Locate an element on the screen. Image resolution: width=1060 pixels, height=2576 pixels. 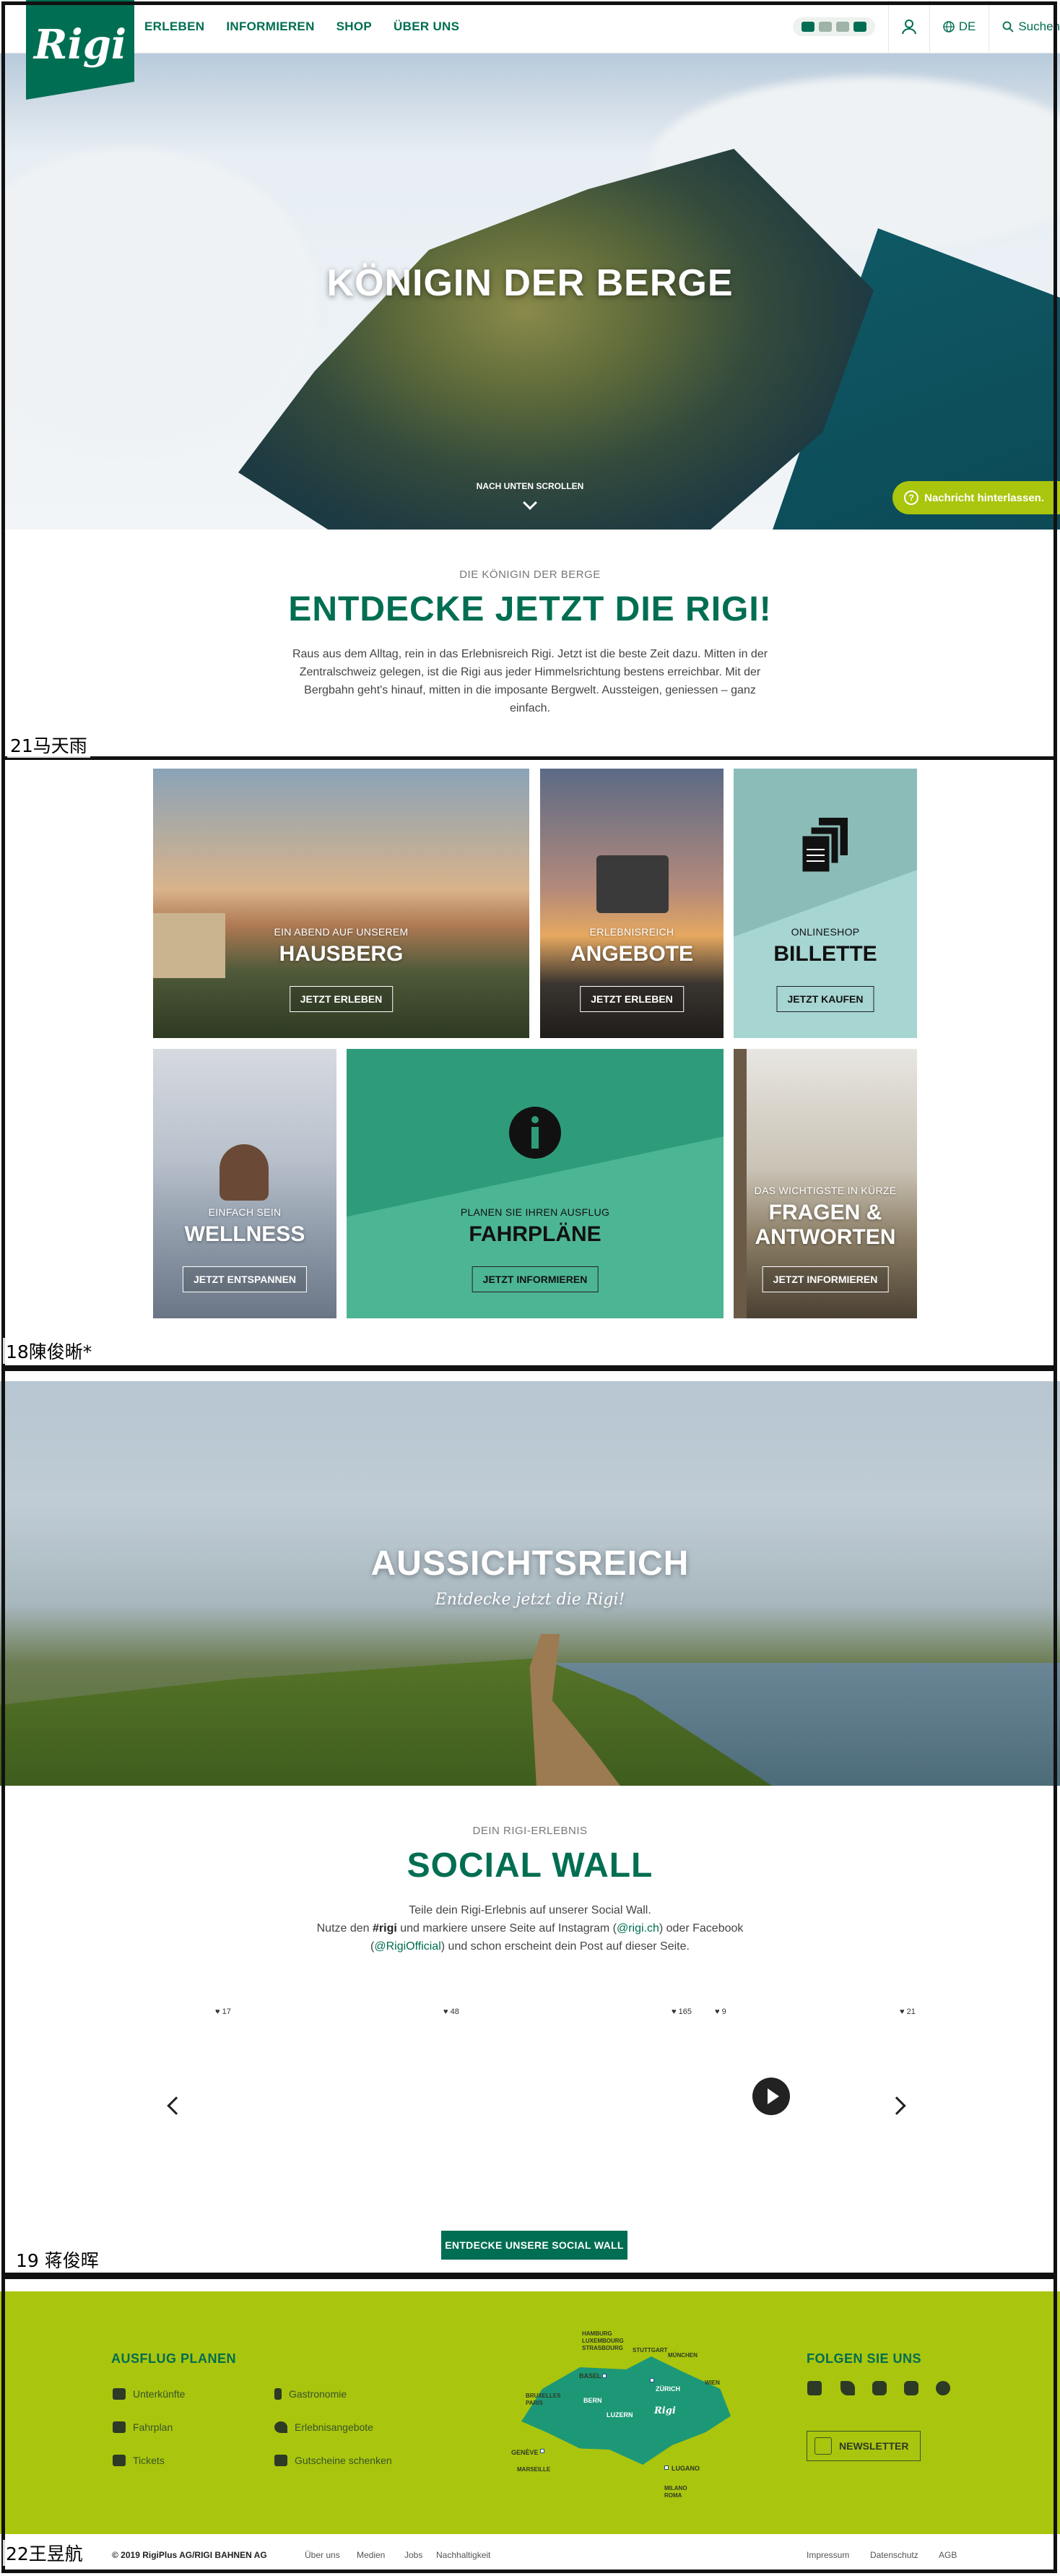
review-label: 22王昱航 is located at coordinates (44, 2553).